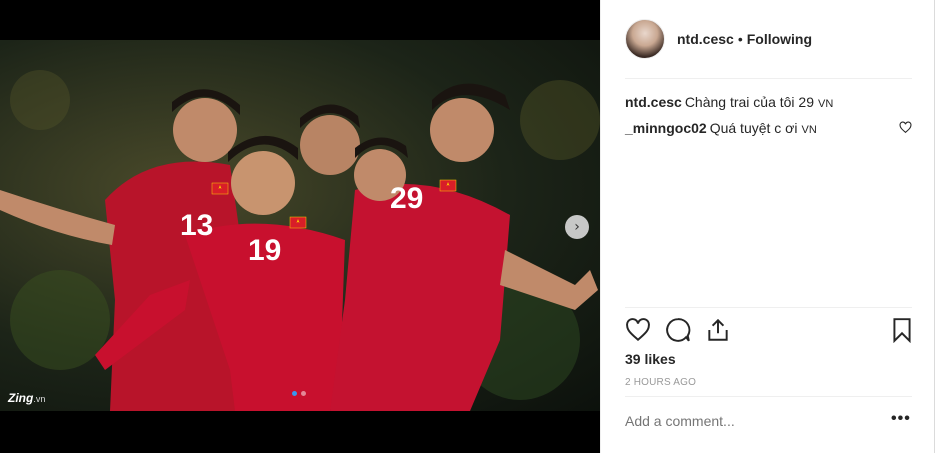  I want to click on comment-input, so click(750, 421).